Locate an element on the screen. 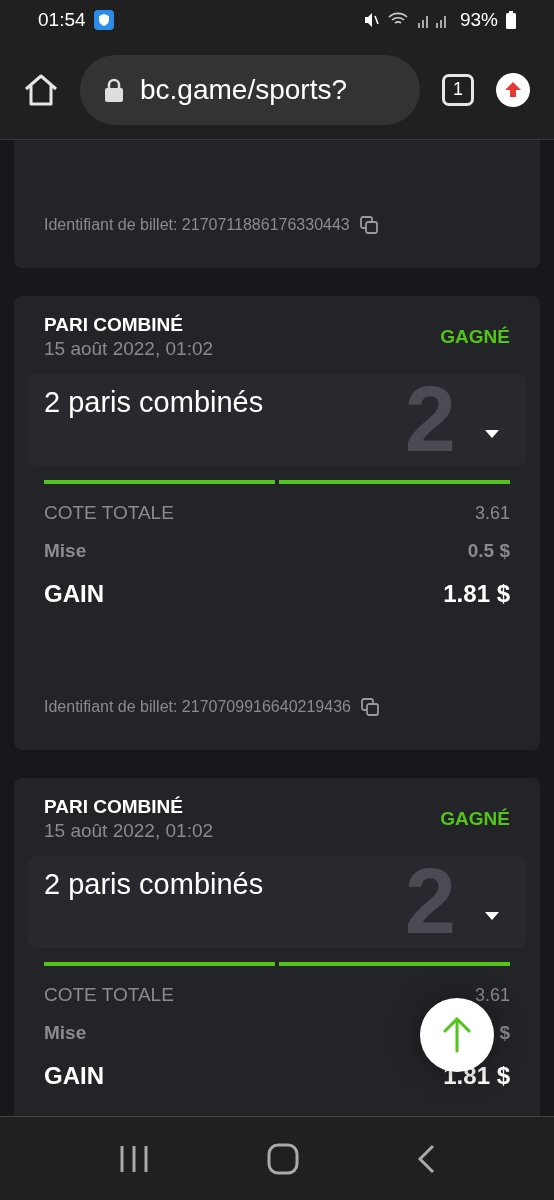 The image size is (554, 1200). stake-value: 0.5 $ is located at coordinates (488, 551).